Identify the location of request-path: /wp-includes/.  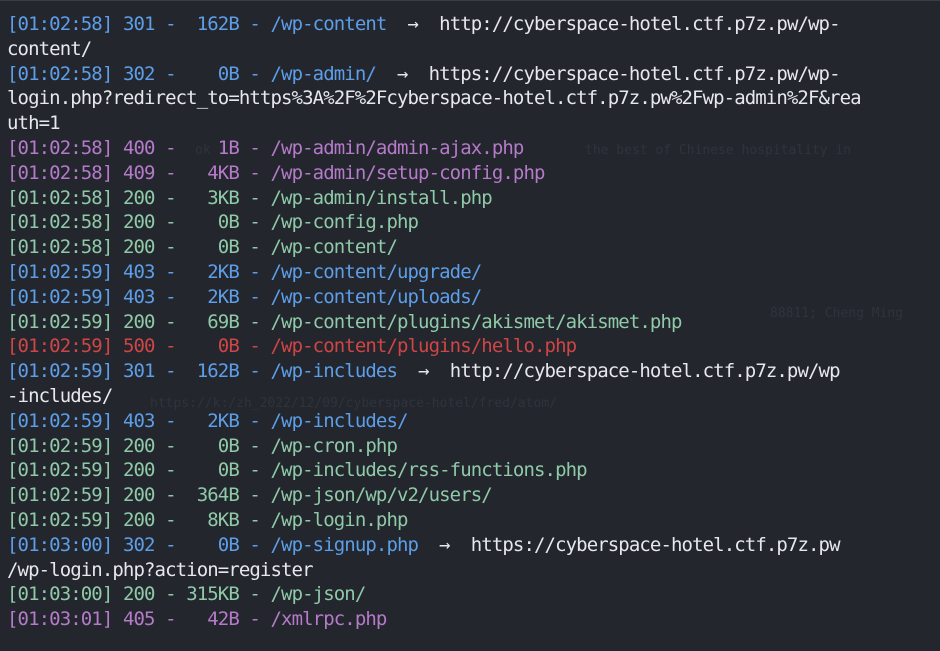
(339, 420).